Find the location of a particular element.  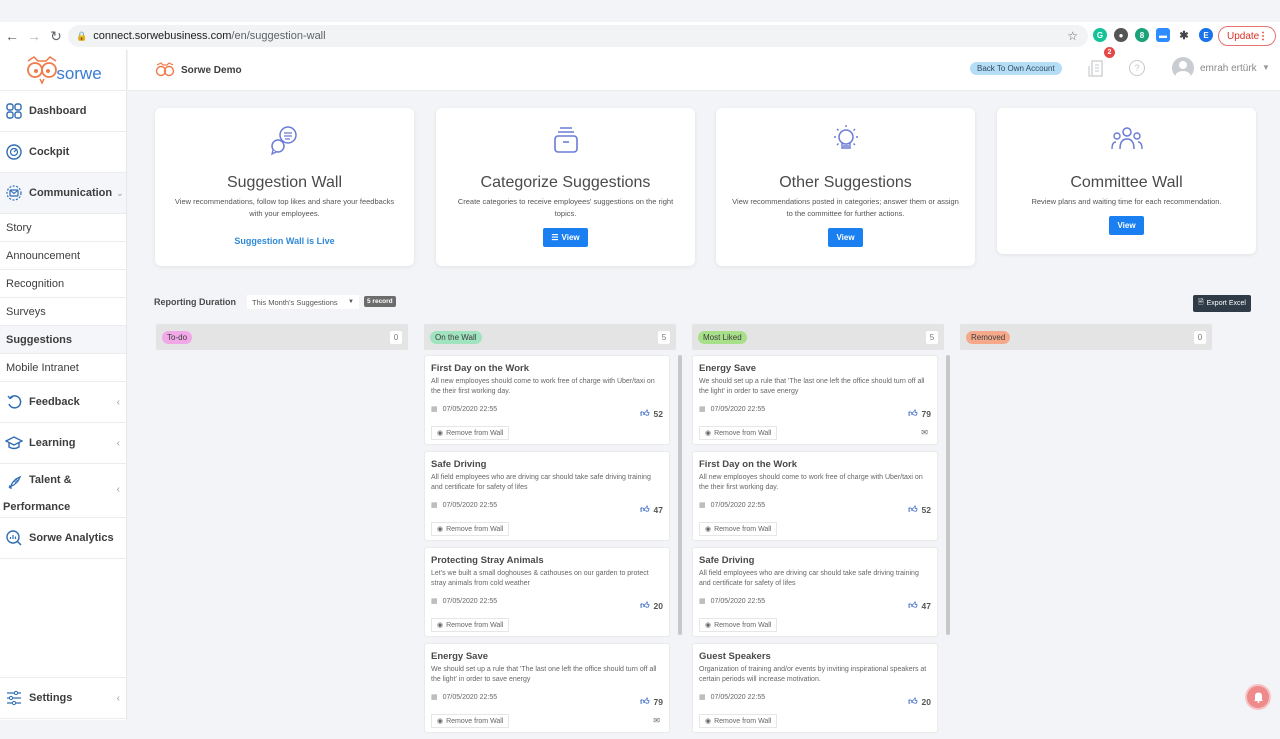

categorize-view-button: ☰ View is located at coordinates (565, 237).